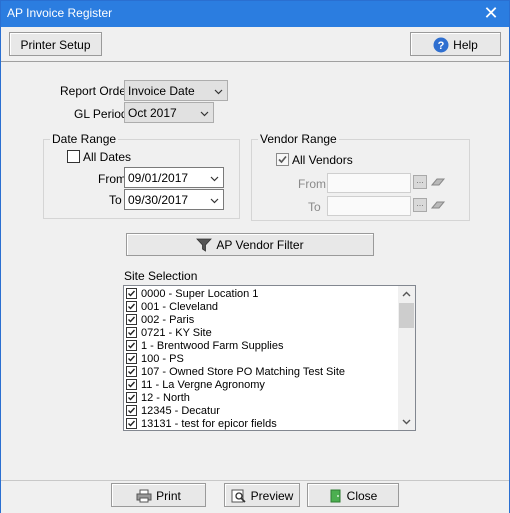  I want to click on date-from-picker: 09/01/2017, so click(174, 177).